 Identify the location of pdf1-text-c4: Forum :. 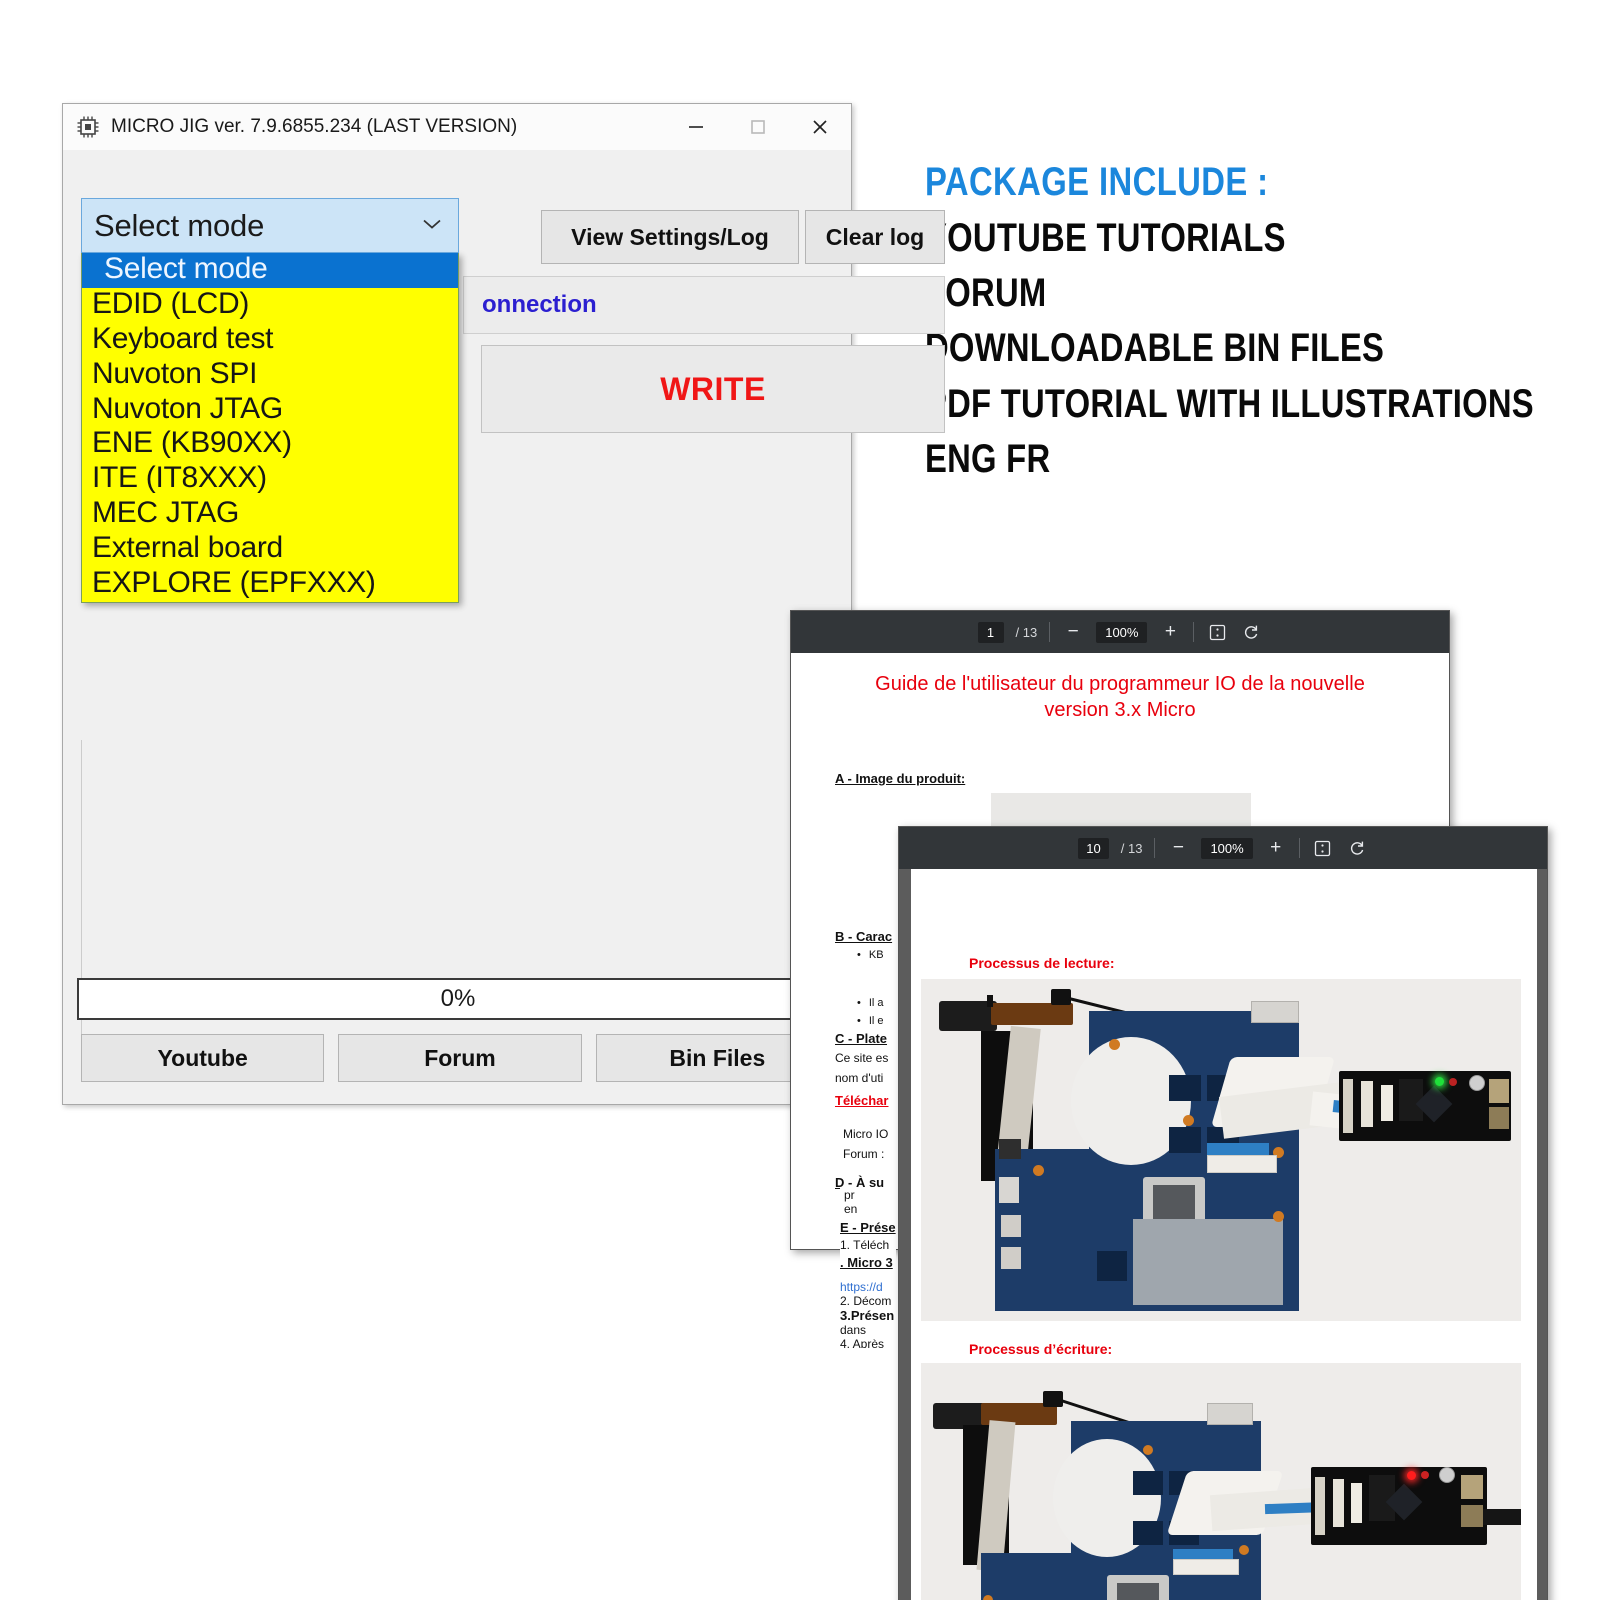
(864, 1154).